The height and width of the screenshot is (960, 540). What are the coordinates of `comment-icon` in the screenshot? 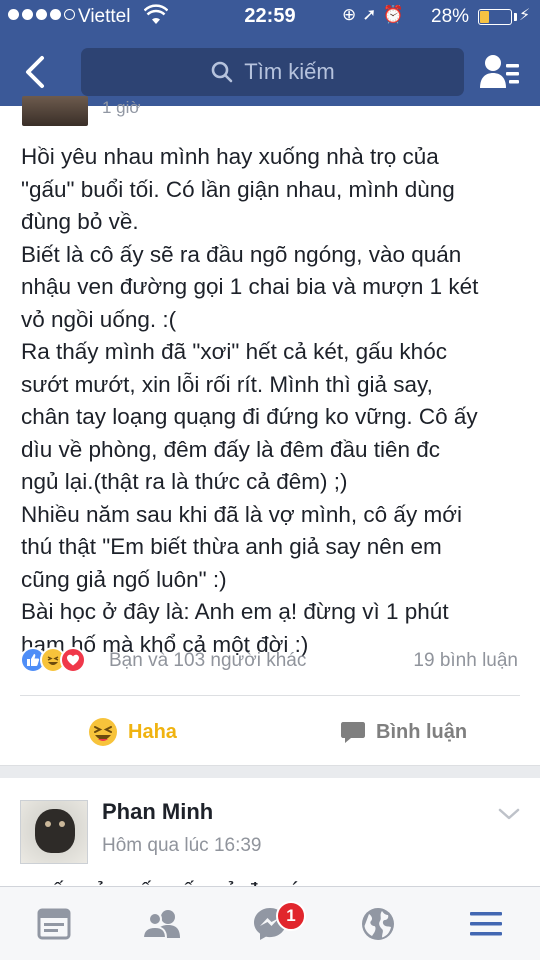 It's located at (353, 732).